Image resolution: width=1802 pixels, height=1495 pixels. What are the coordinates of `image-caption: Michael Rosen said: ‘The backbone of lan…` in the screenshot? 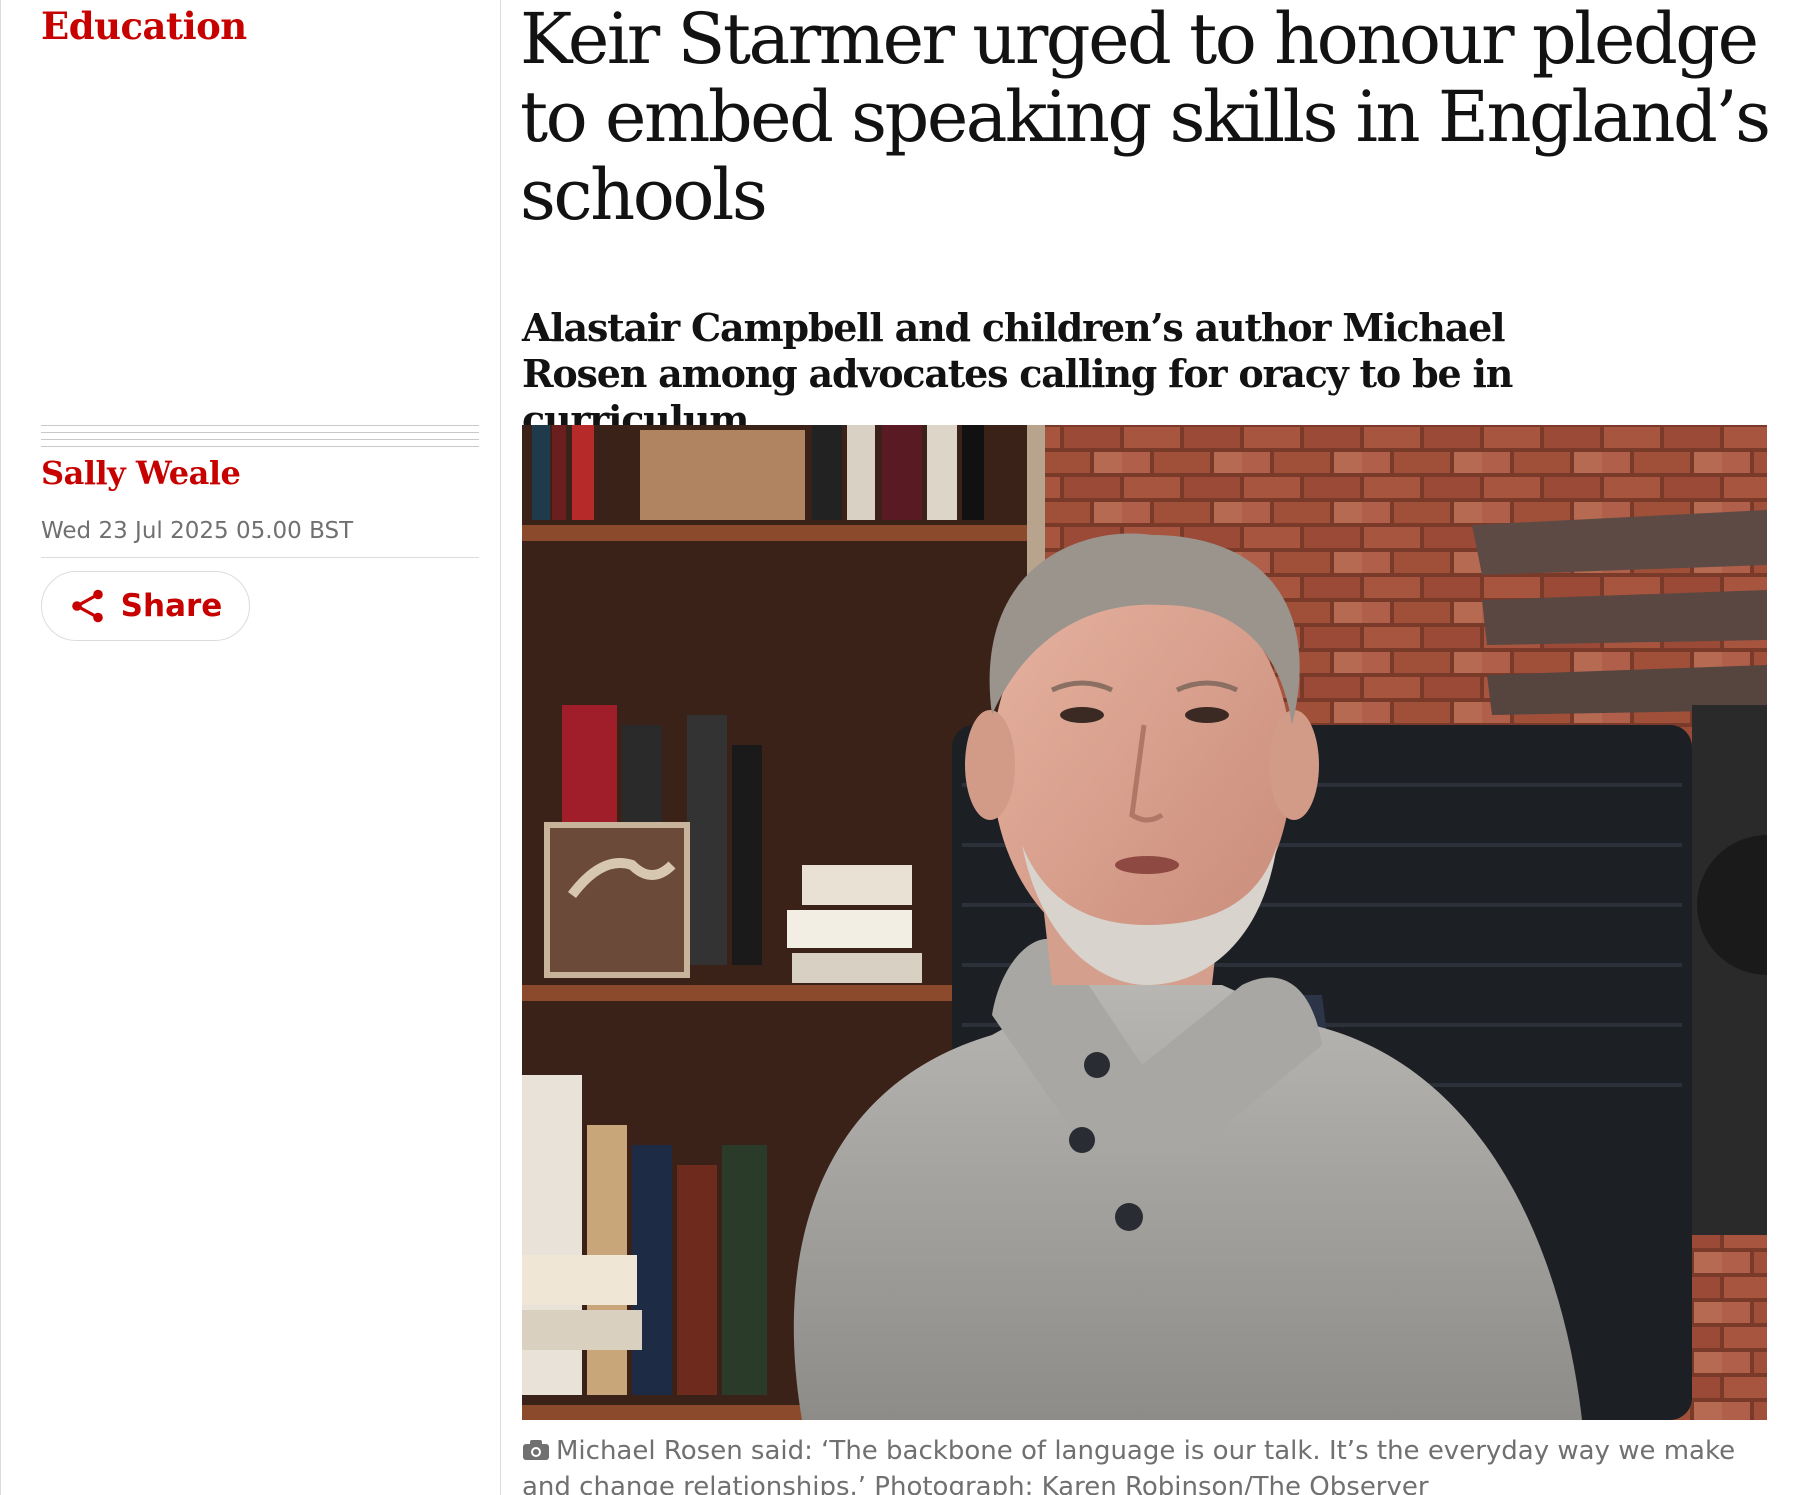 It's located at (1152, 1464).